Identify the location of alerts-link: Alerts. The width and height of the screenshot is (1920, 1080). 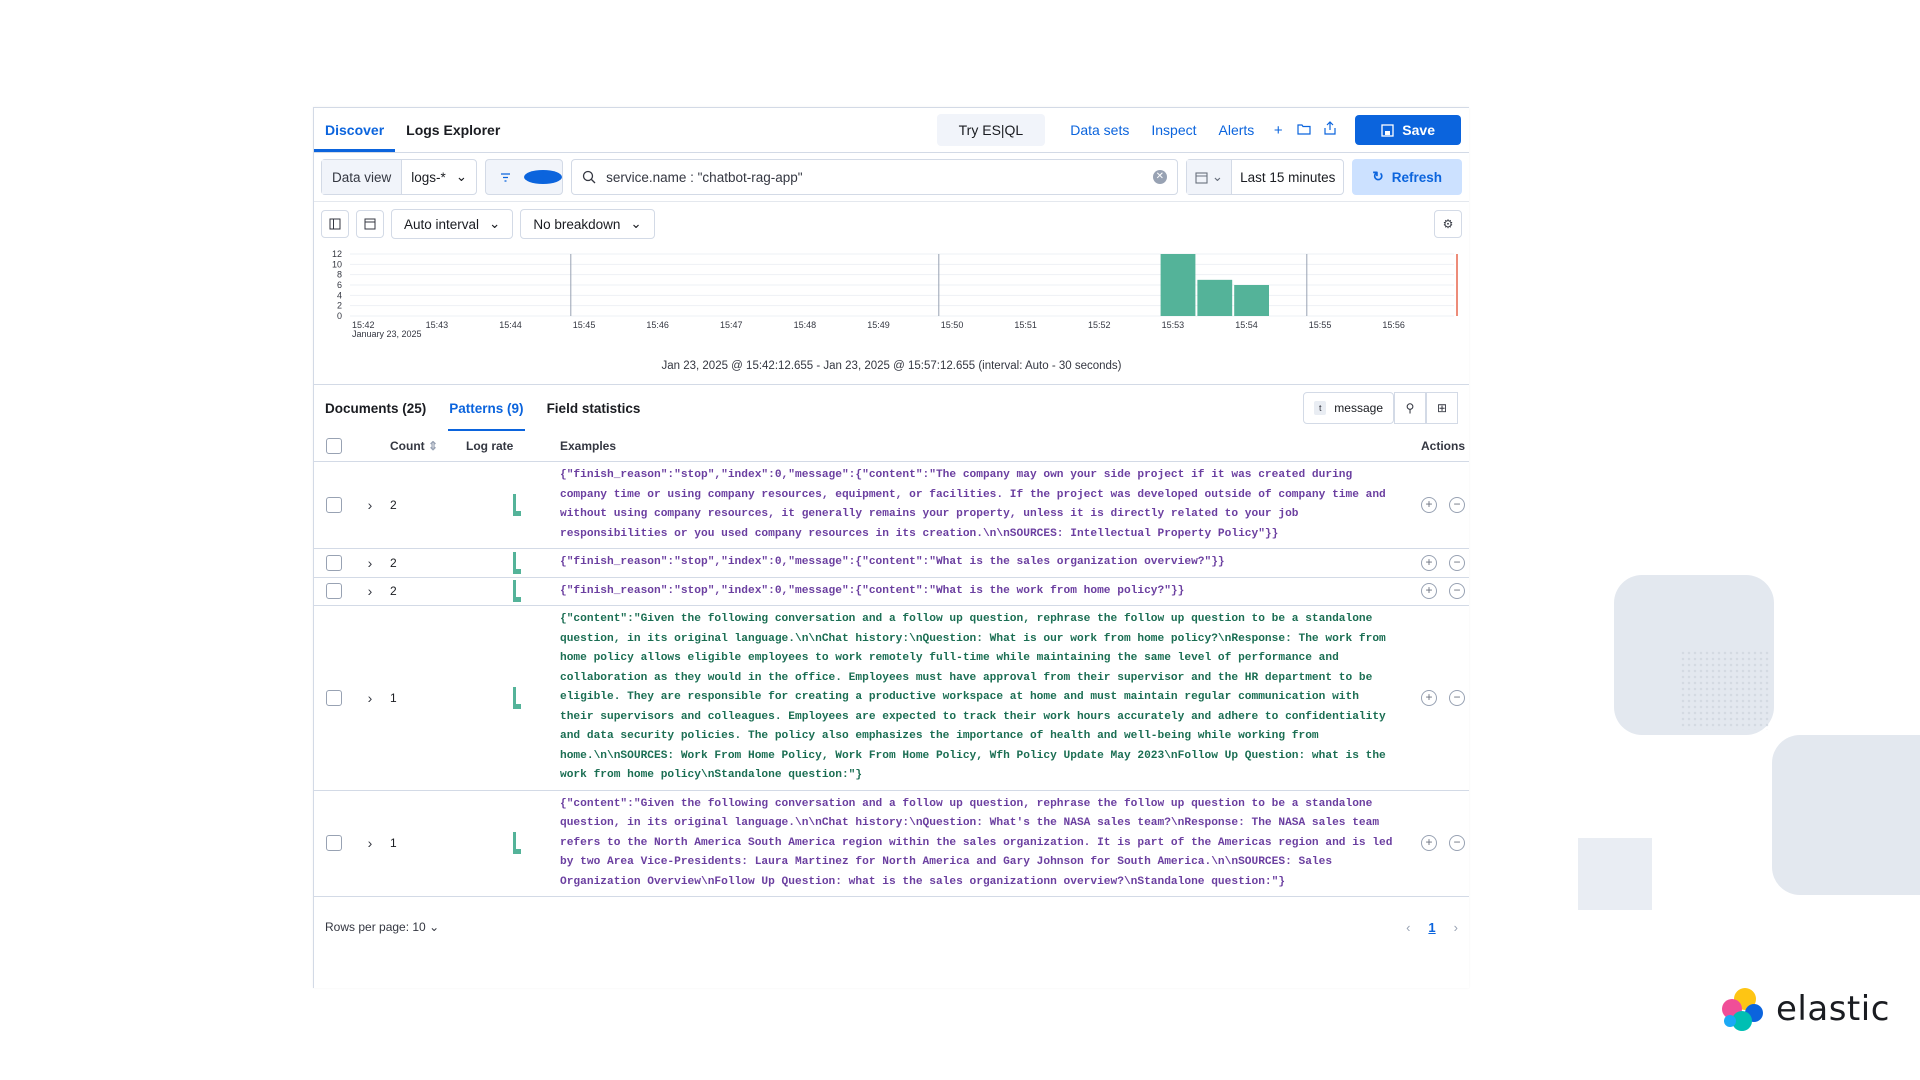
(1237, 130).